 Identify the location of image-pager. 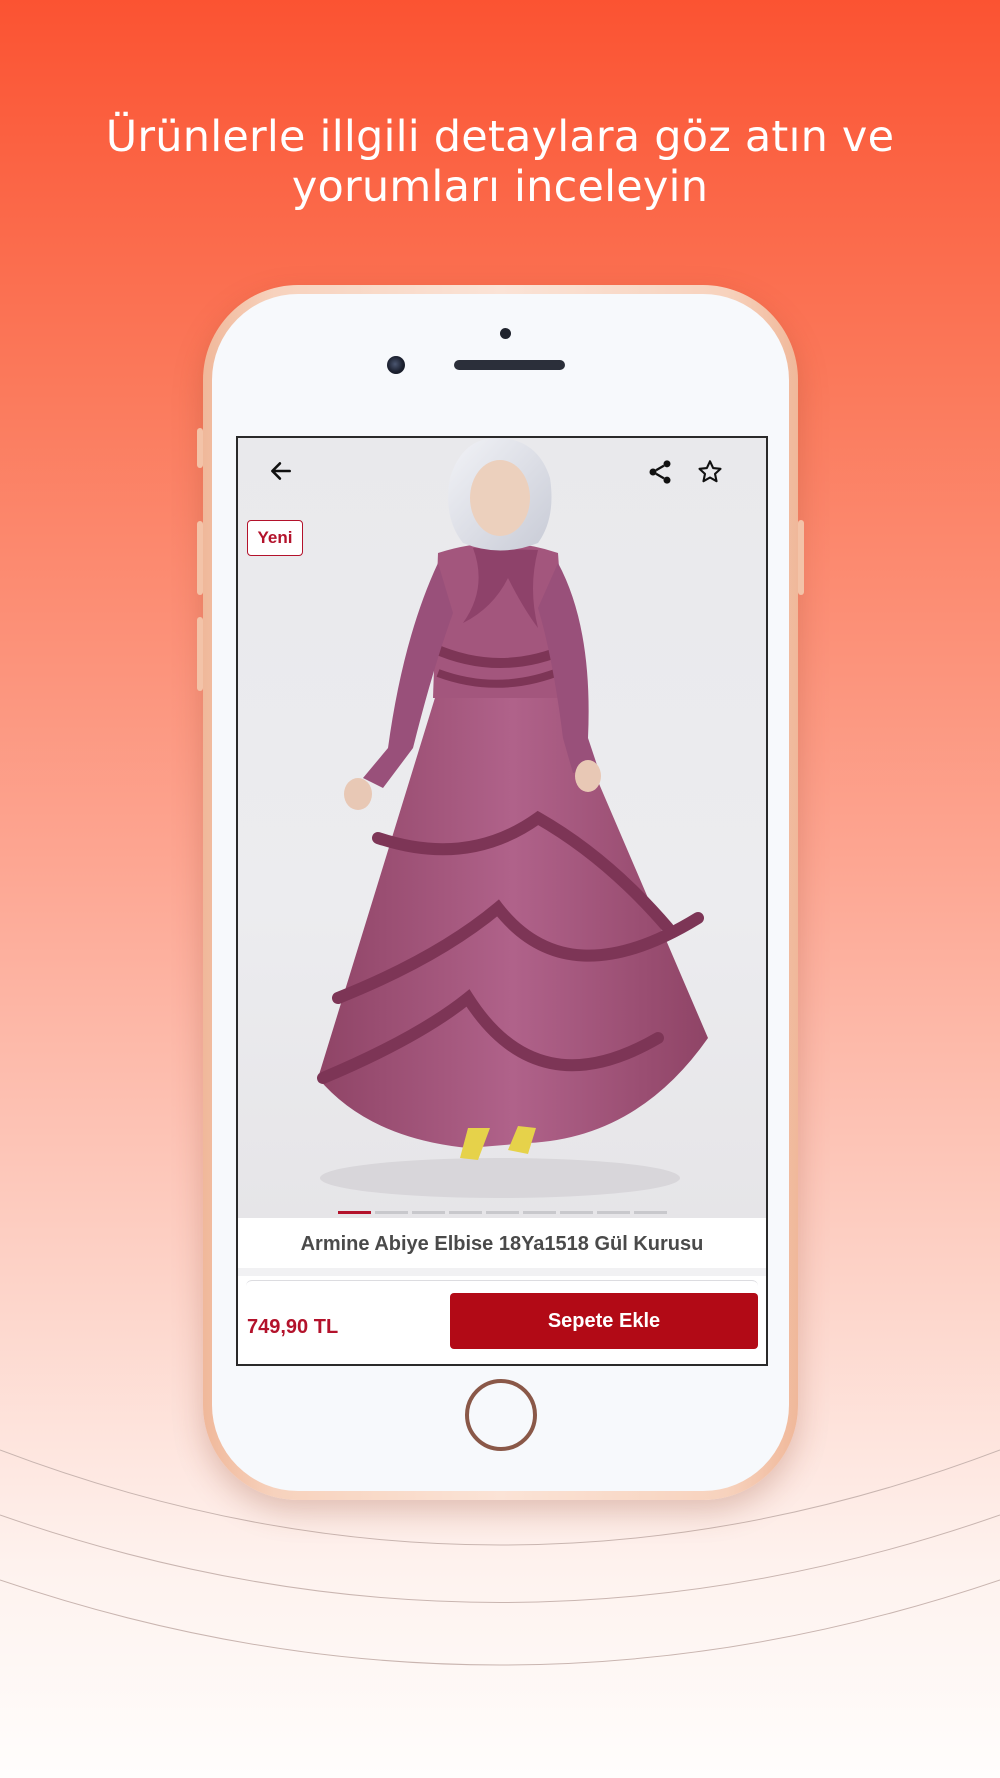
(502, 1213).